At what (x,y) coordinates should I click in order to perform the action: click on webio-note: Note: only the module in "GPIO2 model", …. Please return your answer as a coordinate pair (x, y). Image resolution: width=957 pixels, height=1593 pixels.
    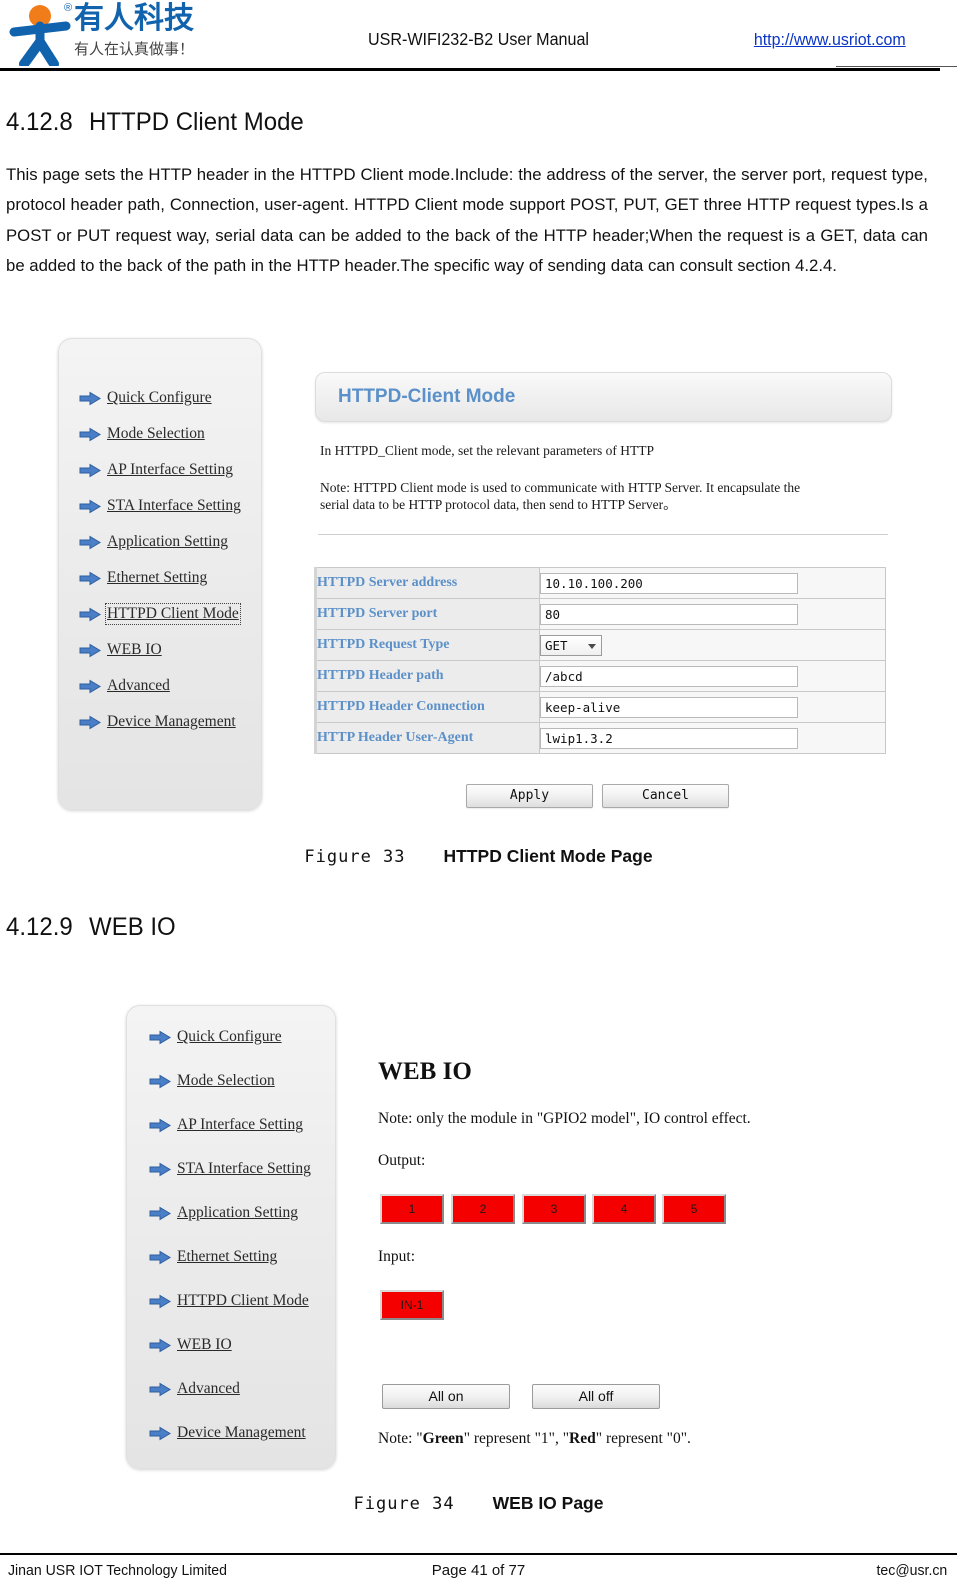
    Looking at the image, I should click on (564, 1118).